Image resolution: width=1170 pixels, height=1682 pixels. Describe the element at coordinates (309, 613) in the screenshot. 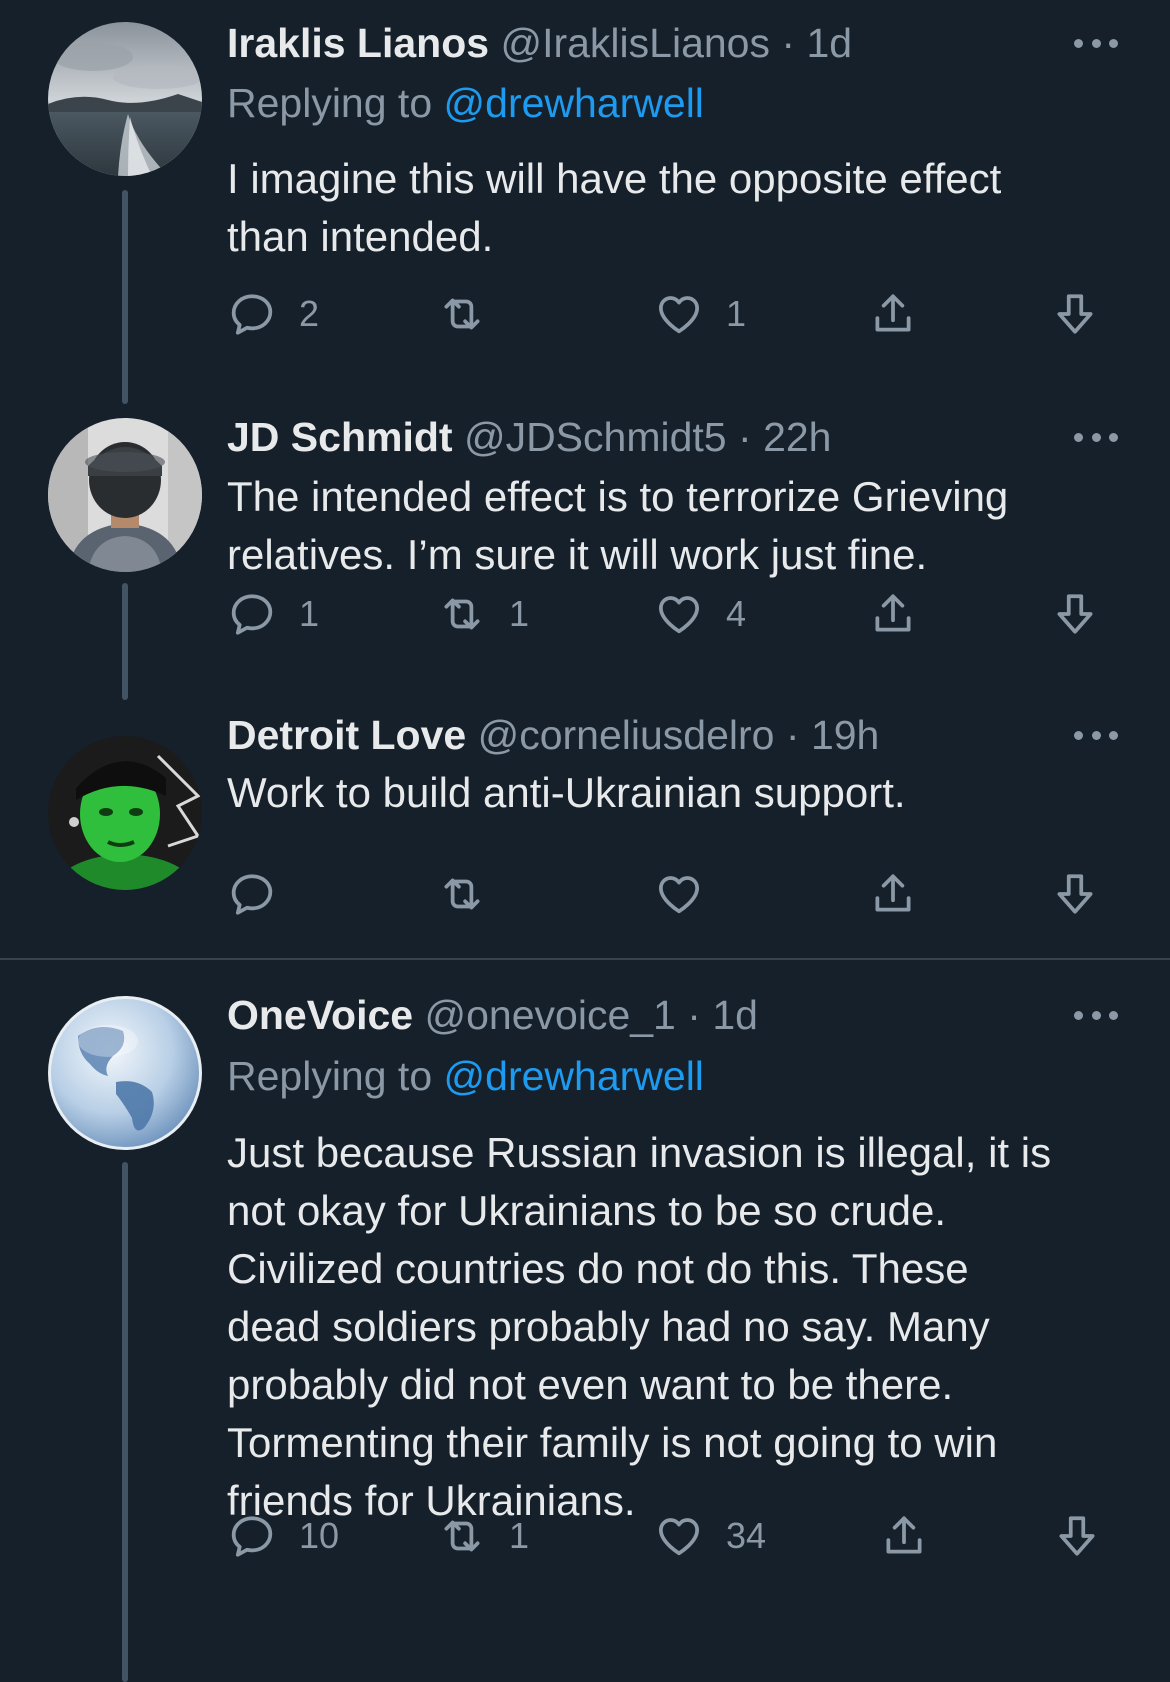

I see `reply-count: 1` at that location.